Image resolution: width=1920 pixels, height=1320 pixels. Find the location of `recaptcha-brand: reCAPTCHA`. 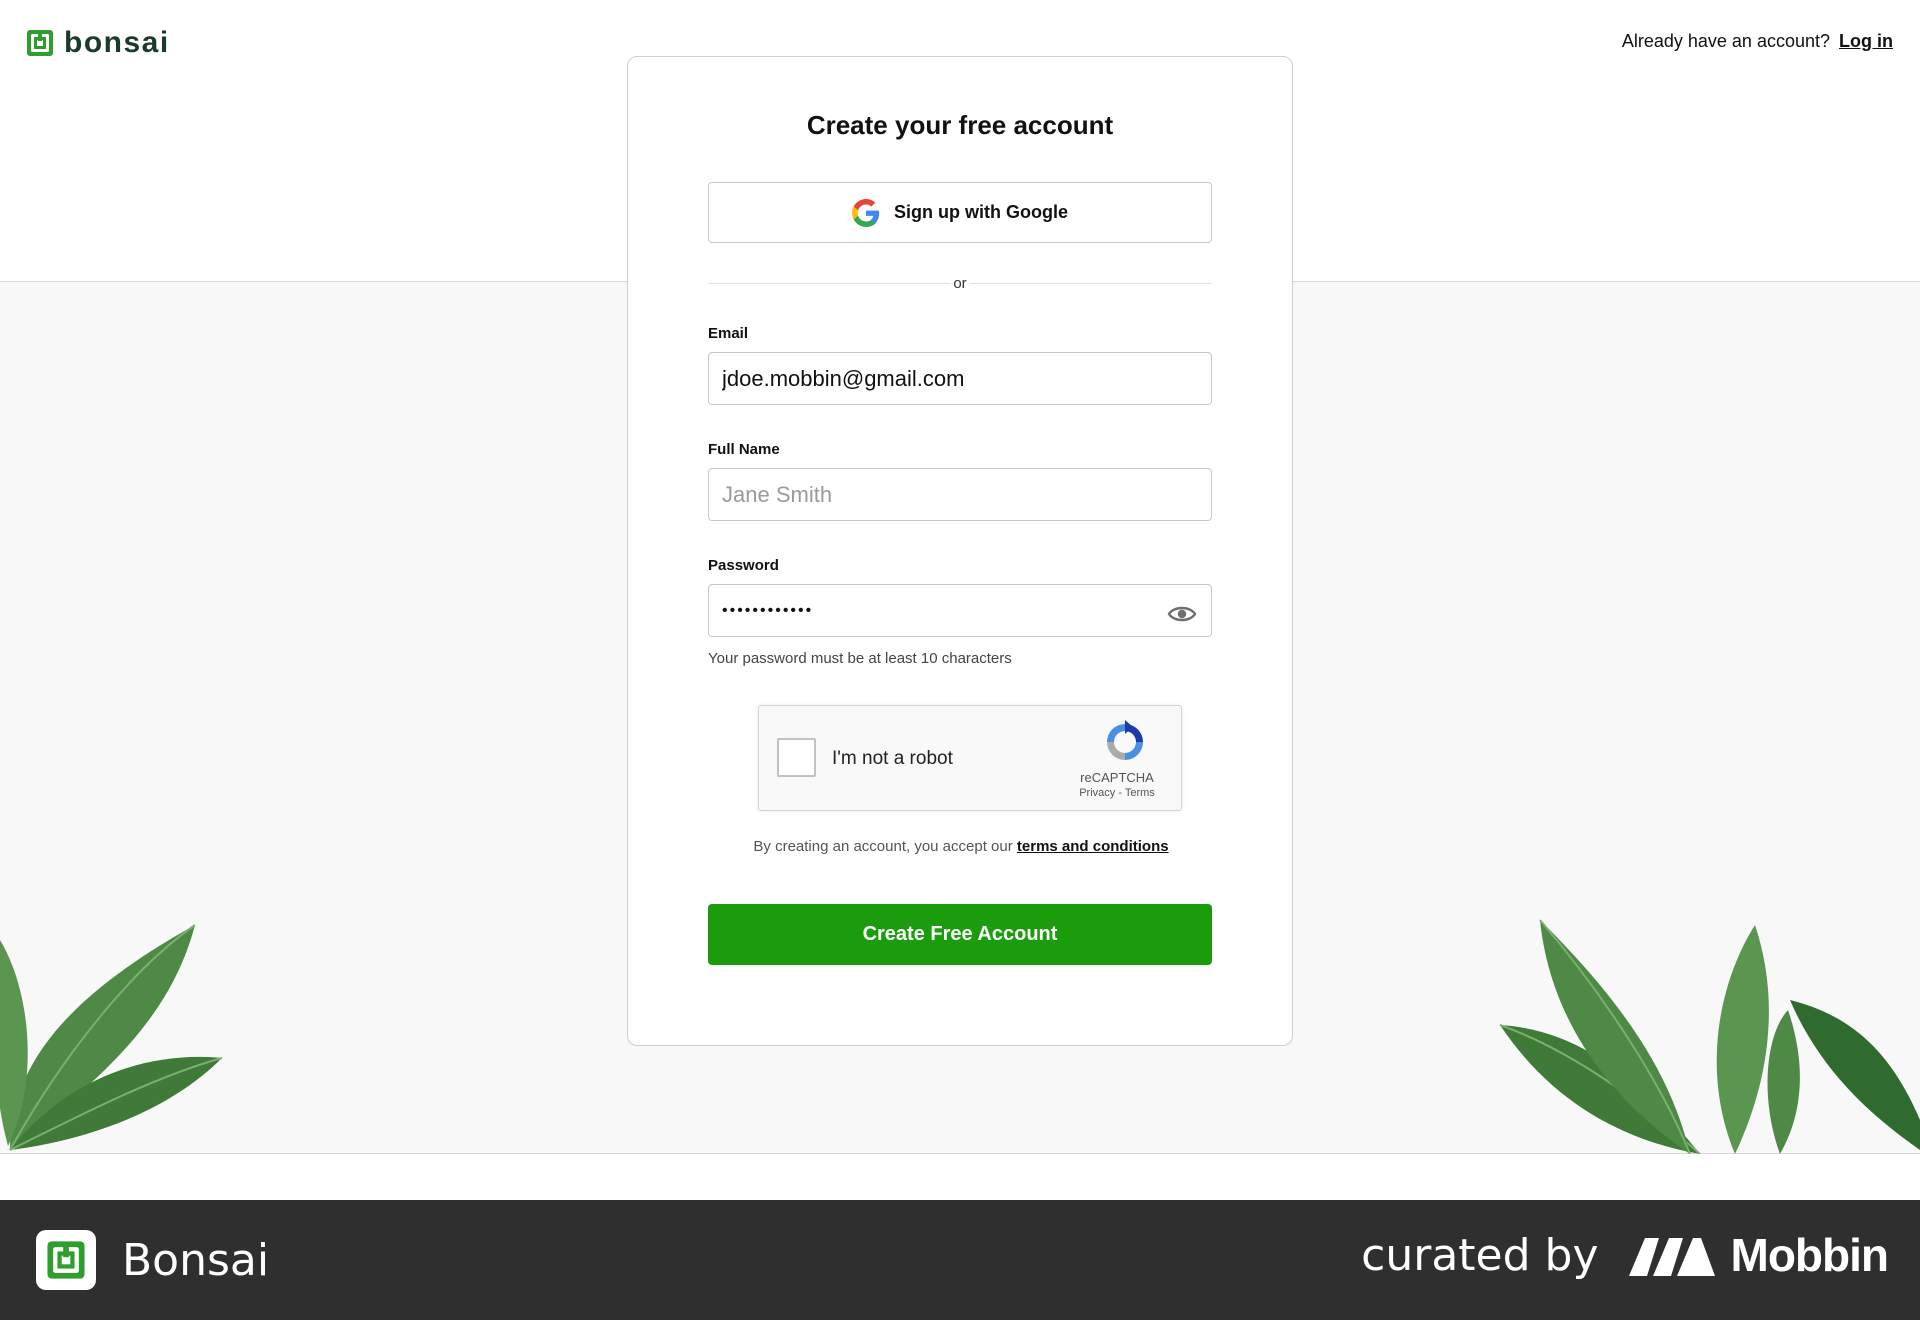

recaptcha-brand: reCAPTCHA is located at coordinates (1117, 777).